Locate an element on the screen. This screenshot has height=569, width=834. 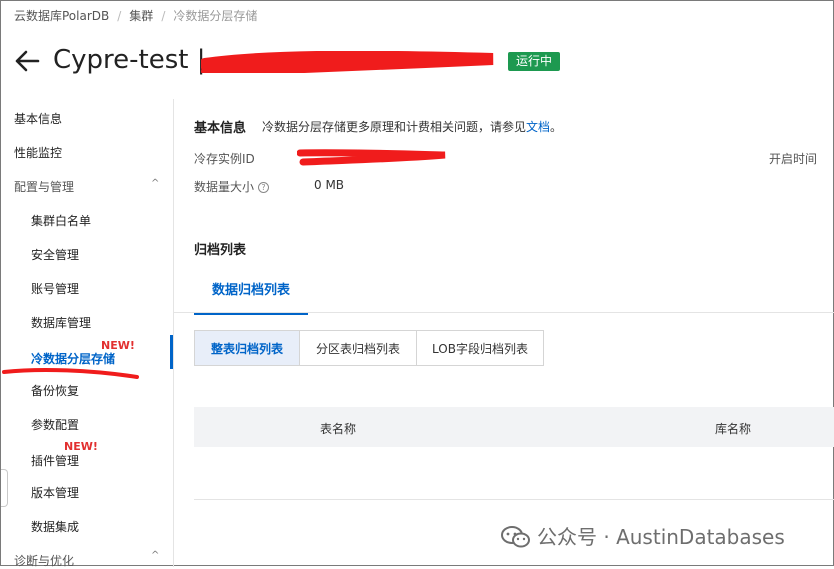
column-table-name: 表名称 is located at coordinates (338, 429).